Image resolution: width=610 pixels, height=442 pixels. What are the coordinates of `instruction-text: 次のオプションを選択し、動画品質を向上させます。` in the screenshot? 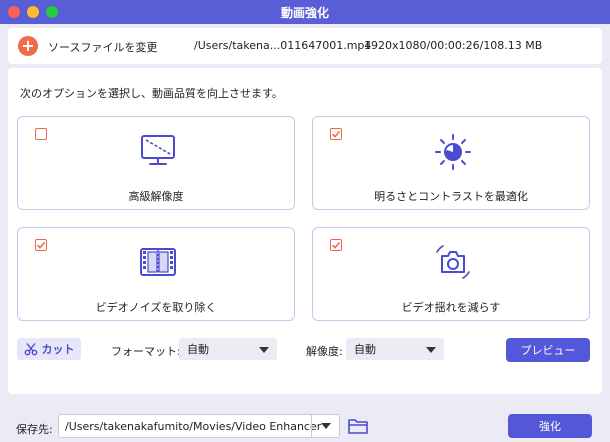 It's located at (151, 93).